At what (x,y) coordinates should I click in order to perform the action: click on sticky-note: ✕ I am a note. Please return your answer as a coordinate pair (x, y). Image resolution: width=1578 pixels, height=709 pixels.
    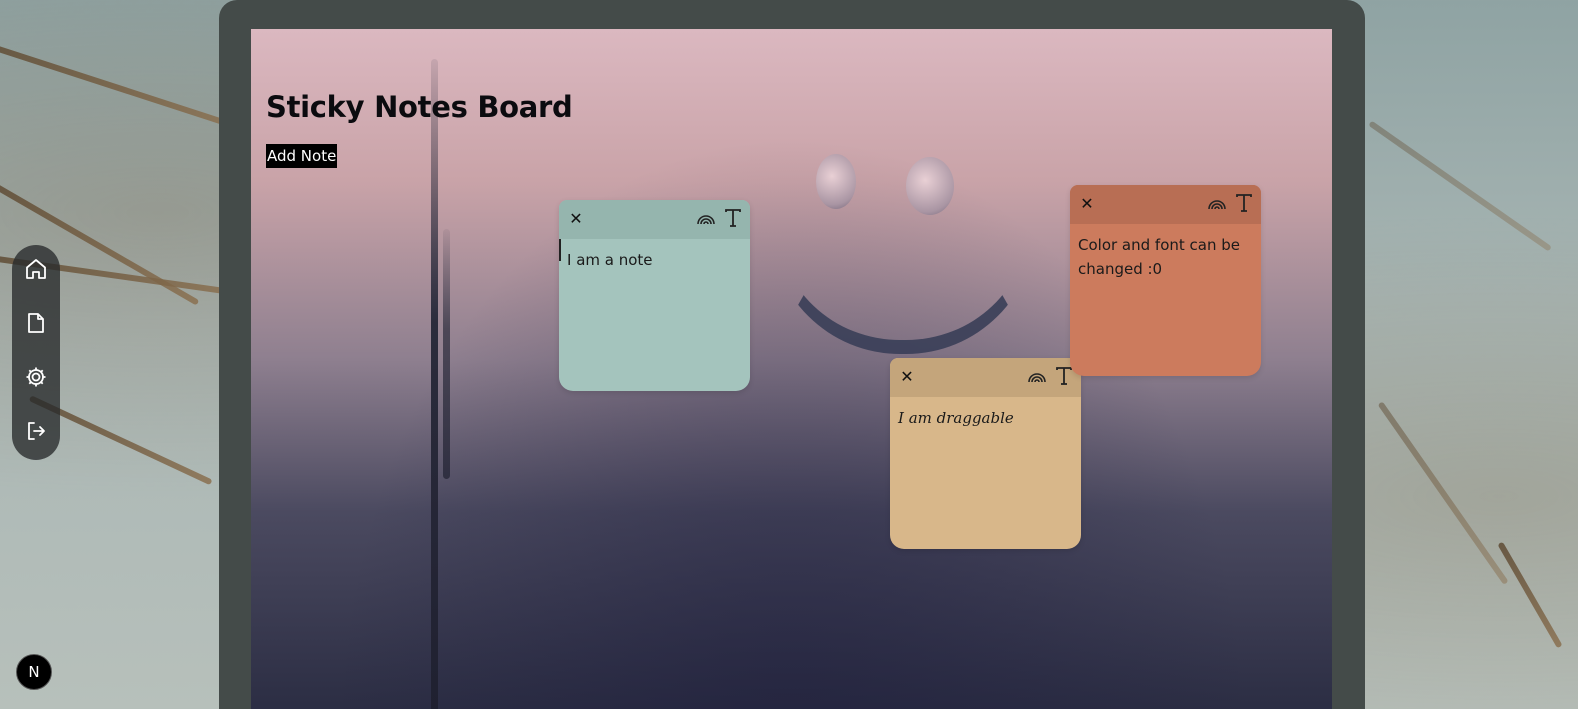
    Looking at the image, I should click on (654, 295).